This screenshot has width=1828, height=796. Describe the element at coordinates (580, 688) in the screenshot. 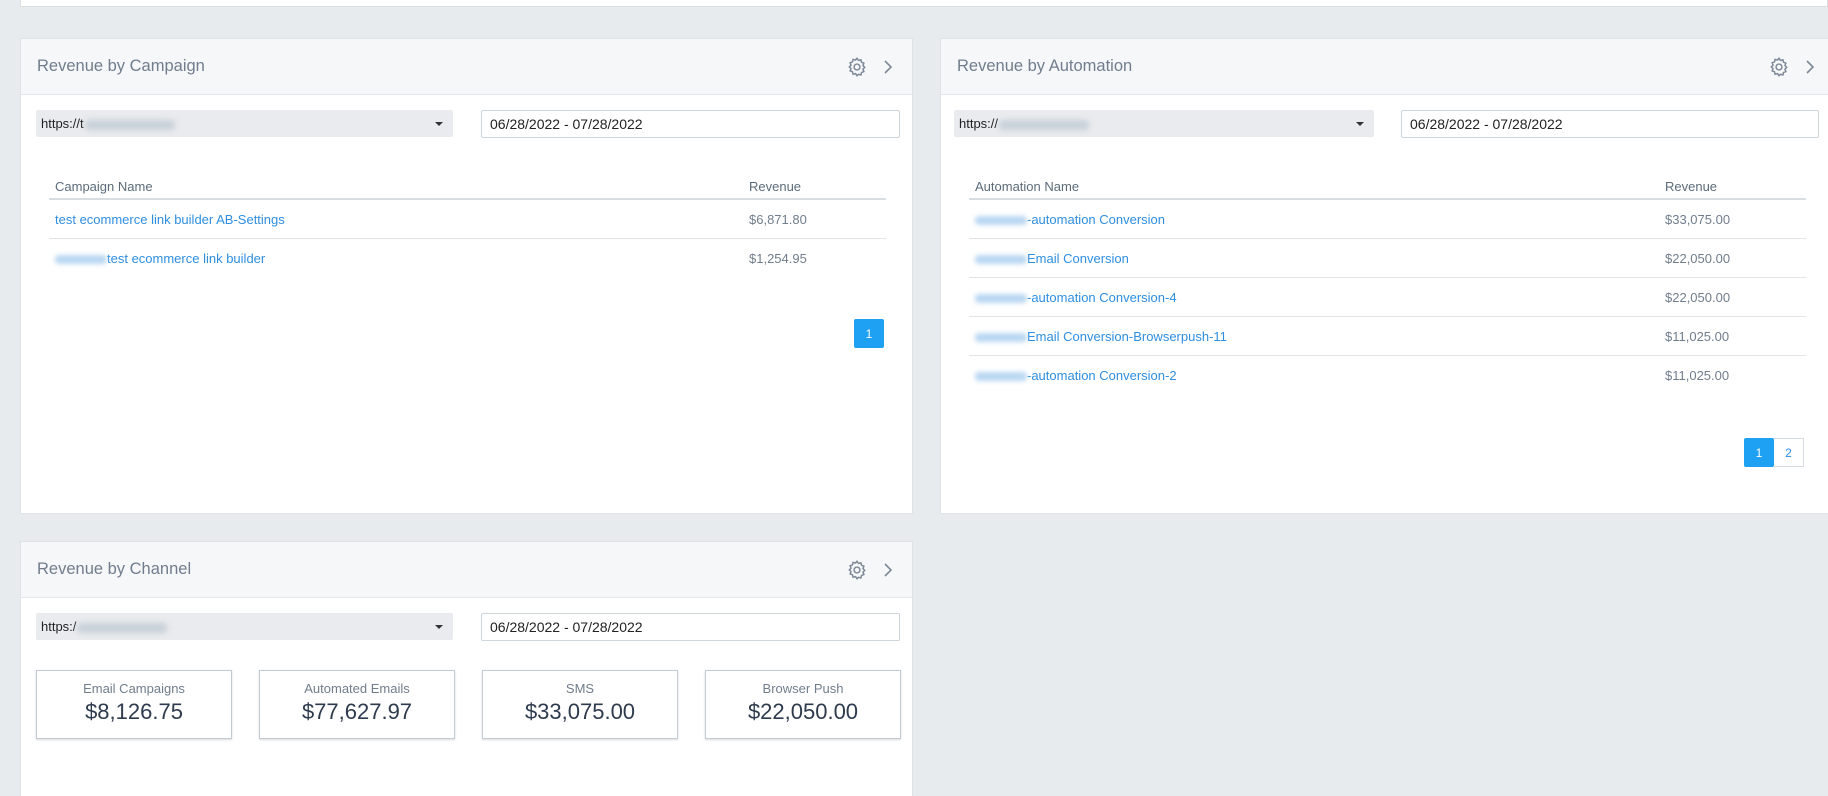

I see `stat-label: SMS` at that location.